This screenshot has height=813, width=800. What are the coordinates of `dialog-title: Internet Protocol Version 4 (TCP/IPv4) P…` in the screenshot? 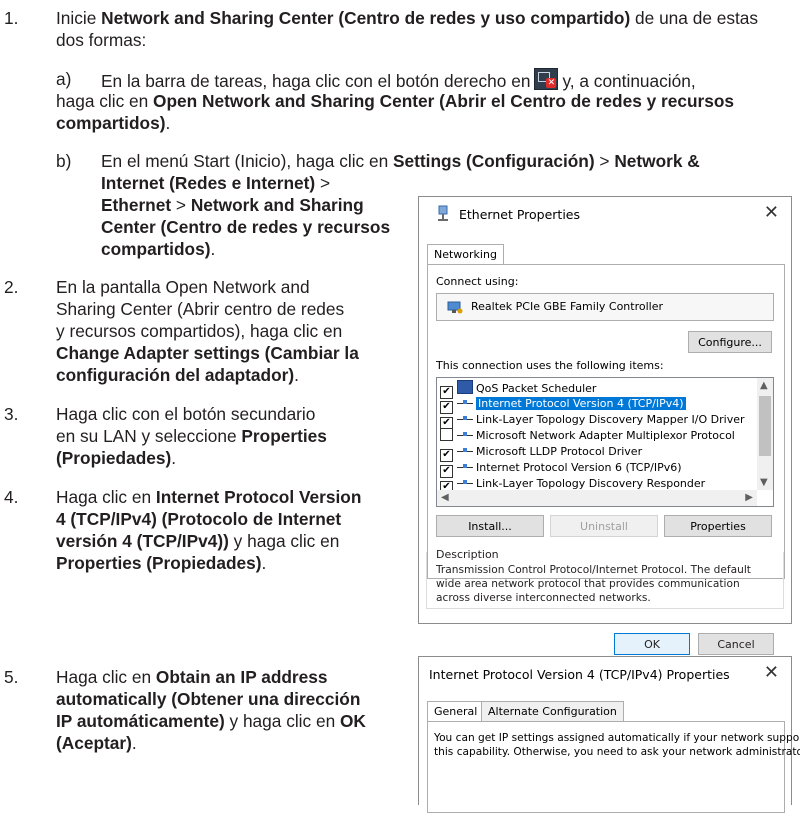 It's located at (579, 674).